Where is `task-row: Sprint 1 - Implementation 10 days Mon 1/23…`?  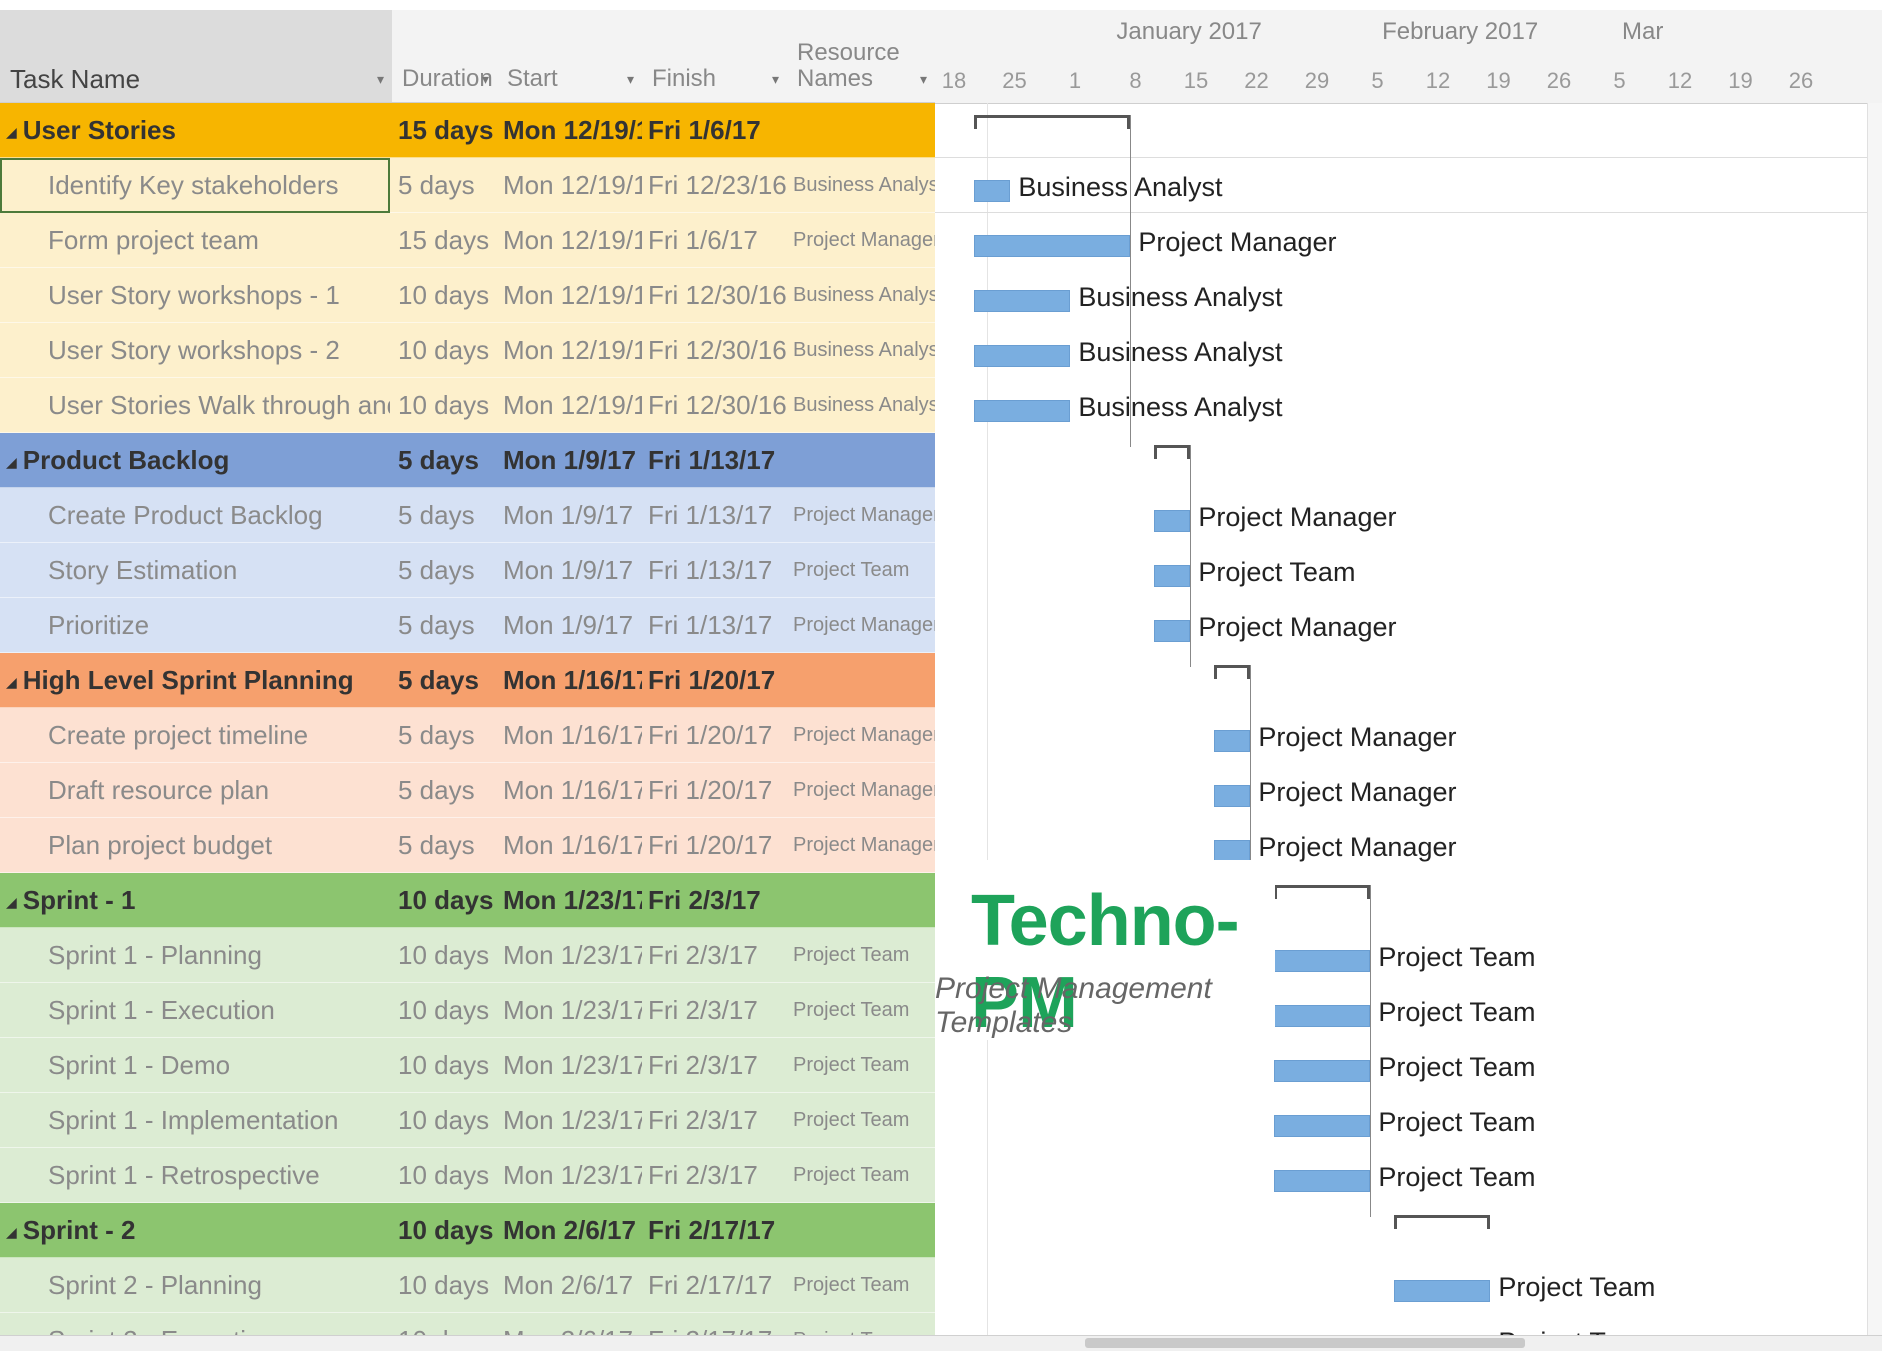 task-row: Sprint 1 - Implementation 10 days Mon 1/23… is located at coordinates (467, 1120).